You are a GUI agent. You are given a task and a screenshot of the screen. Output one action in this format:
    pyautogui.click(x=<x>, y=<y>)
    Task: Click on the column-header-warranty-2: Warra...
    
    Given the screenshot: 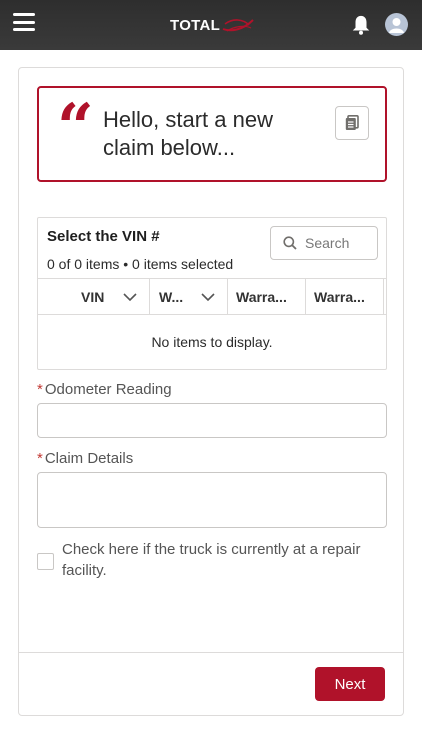 What is the action you would take?
    pyautogui.click(x=345, y=296)
    